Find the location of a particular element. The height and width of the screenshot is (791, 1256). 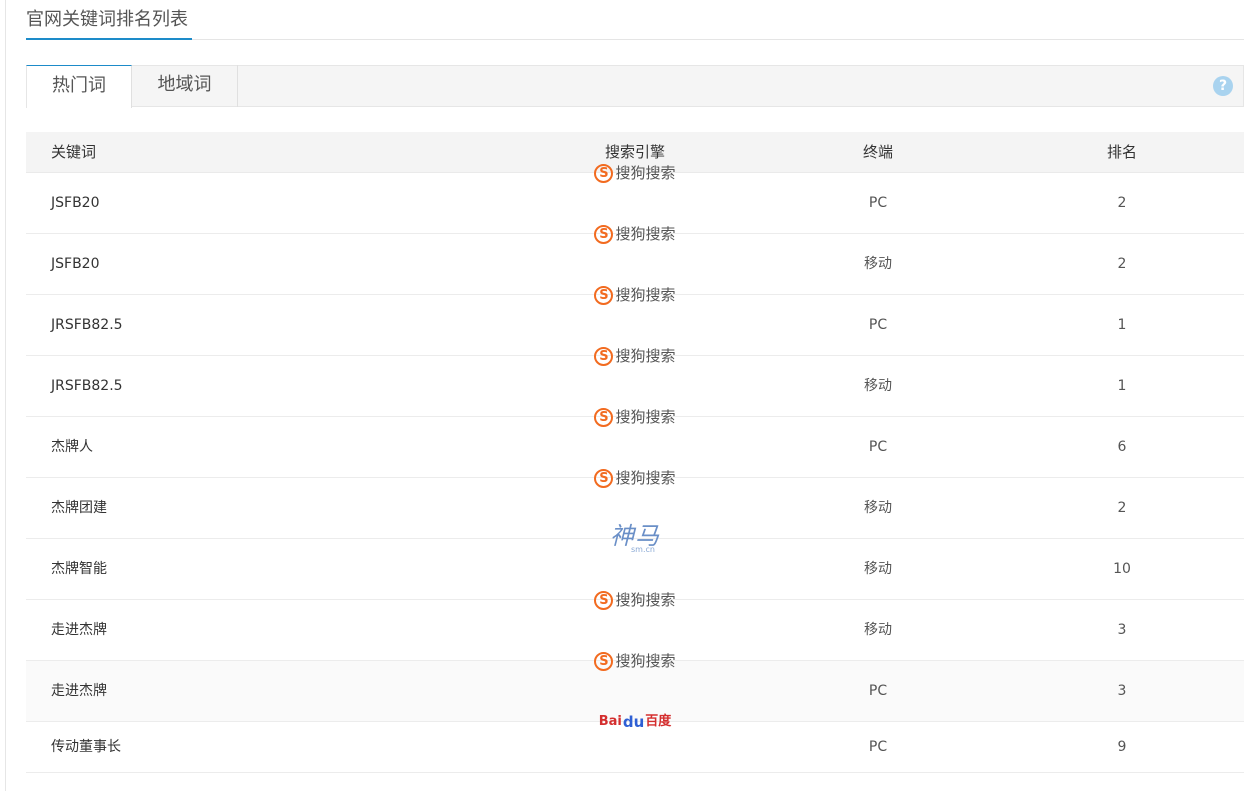

tab-region-words: 地域词 is located at coordinates (185, 86).